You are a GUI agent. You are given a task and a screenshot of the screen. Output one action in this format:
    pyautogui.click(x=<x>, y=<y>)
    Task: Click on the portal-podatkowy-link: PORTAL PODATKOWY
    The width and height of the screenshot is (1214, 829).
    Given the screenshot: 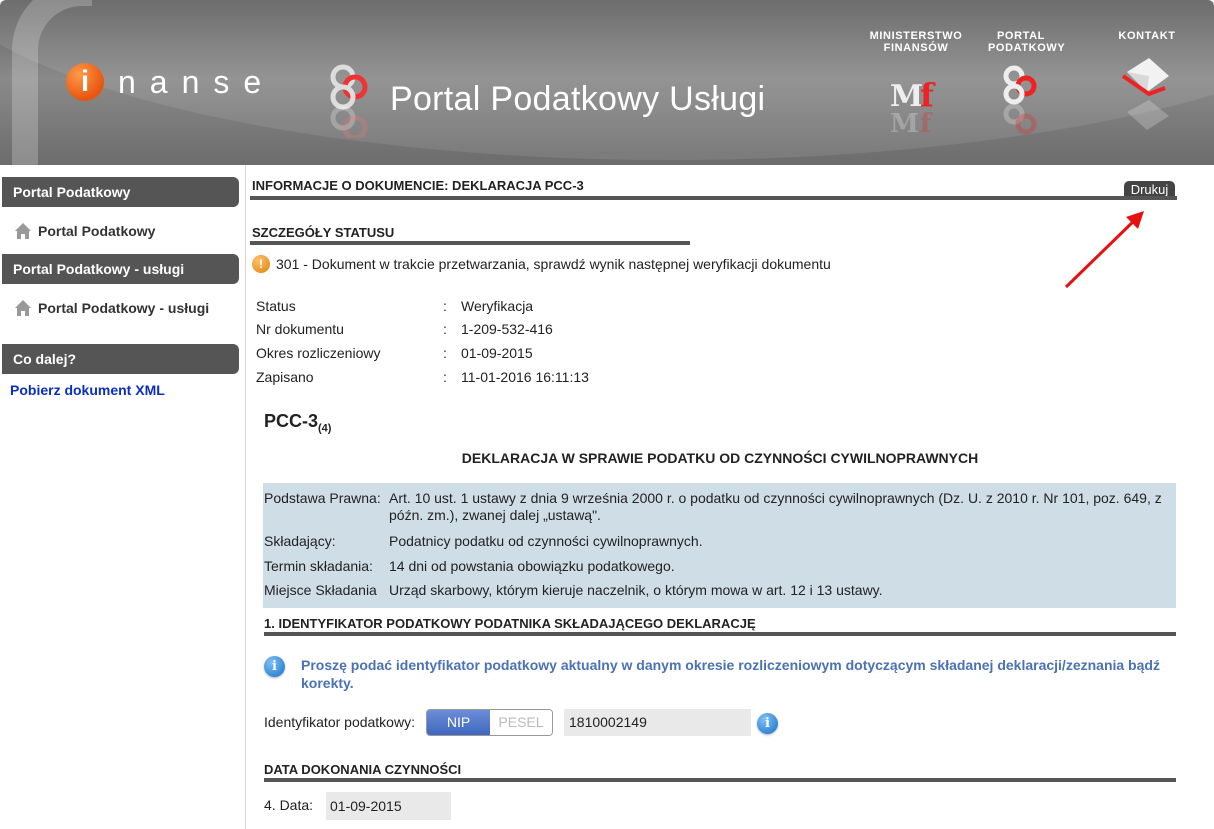 What is the action you would take?
    pyautogui.click(x=1026, y=87)
    